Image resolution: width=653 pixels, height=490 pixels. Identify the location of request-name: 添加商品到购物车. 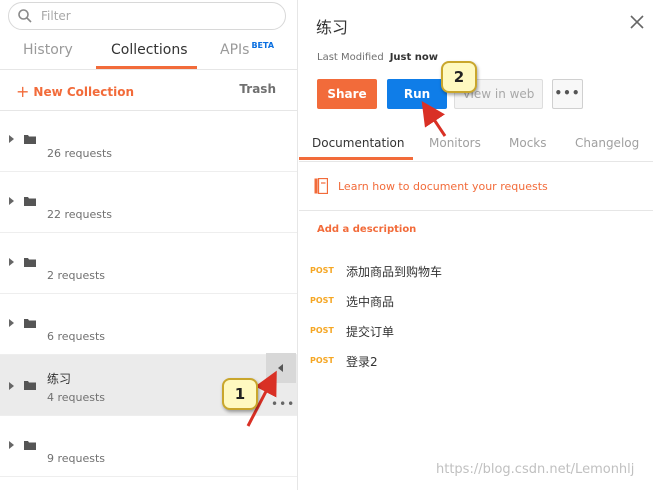
(394, 272).